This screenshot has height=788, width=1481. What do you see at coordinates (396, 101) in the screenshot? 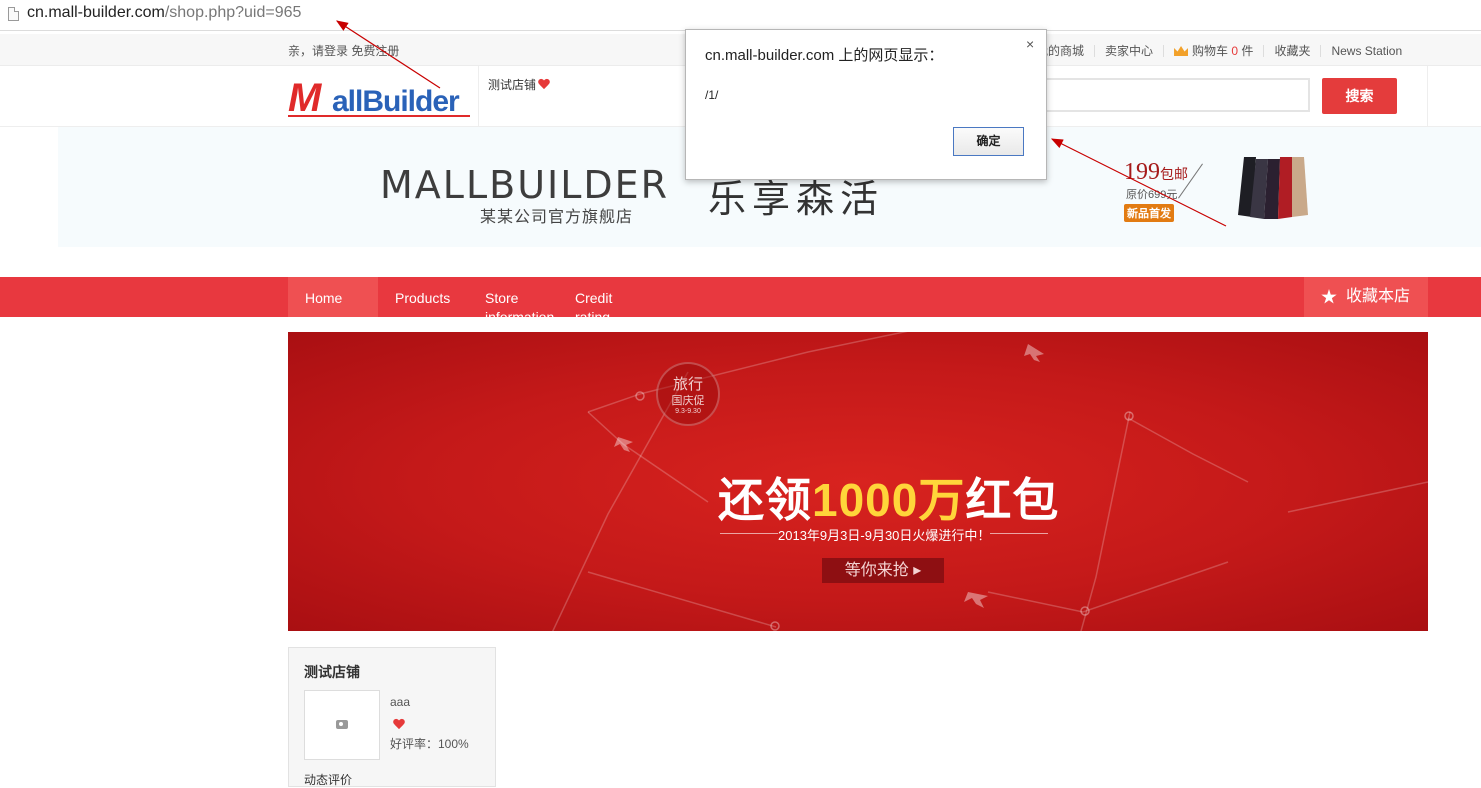
I see `logo-text: allBuilder` at bounding box center [396, 101].